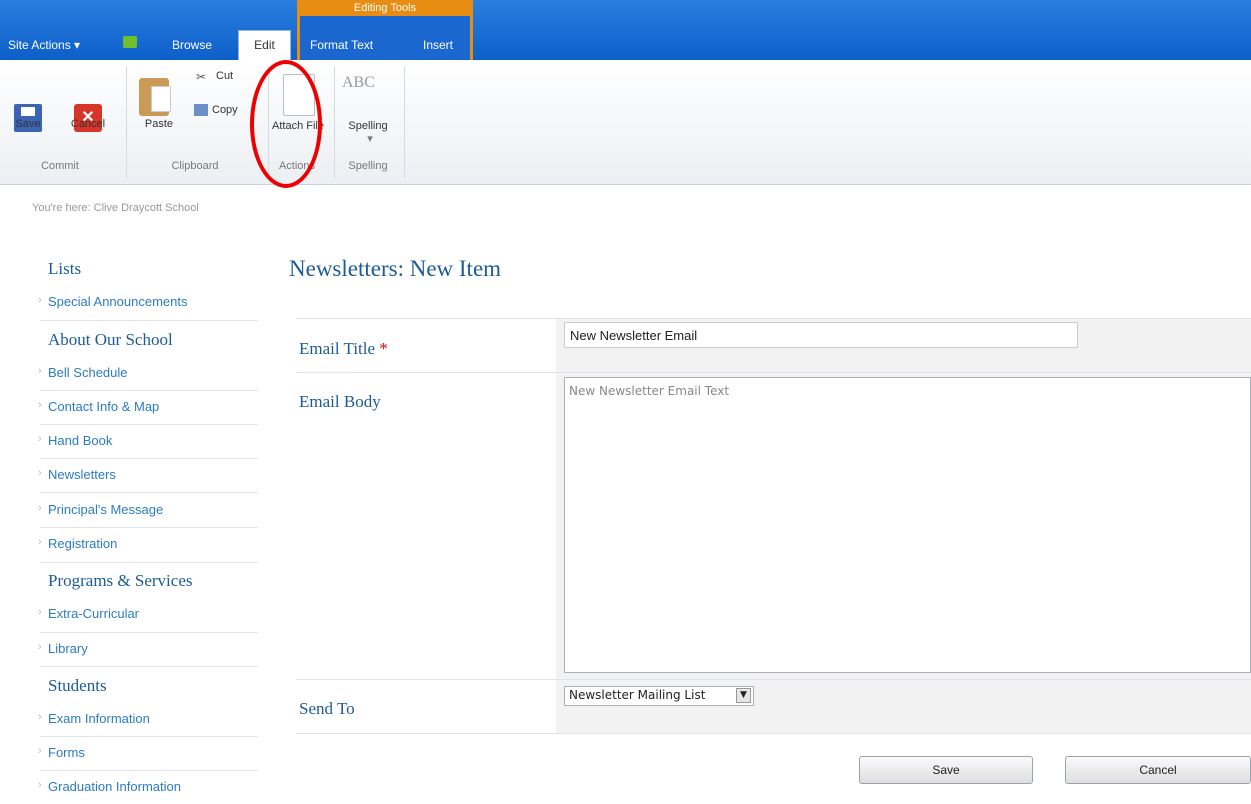 The height and width of the screenshot is (804, 1251). Describe the element at coordinates (341, 45) in the screenshot. I see `tab-format-text: Format Text` at that location.